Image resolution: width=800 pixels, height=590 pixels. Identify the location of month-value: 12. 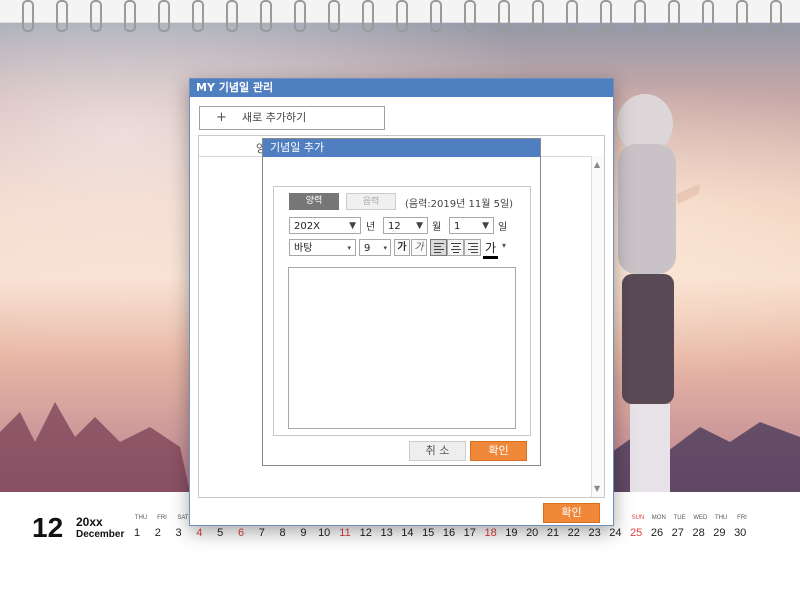
(394, 226).